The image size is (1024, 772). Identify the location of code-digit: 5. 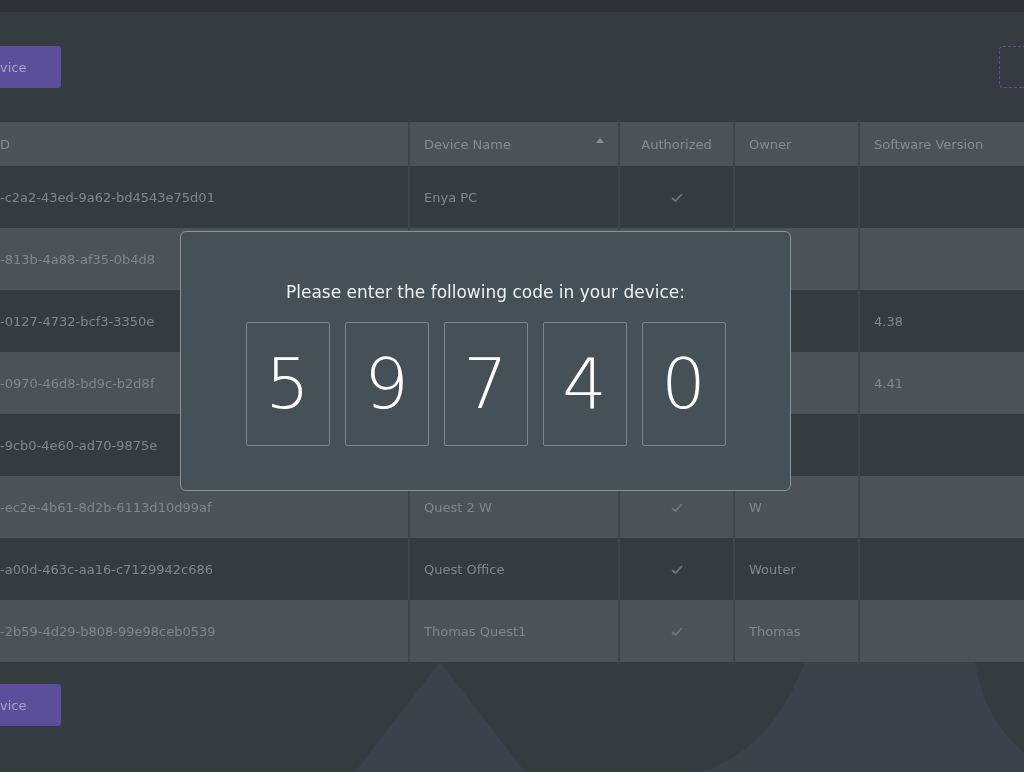
(287, 384).